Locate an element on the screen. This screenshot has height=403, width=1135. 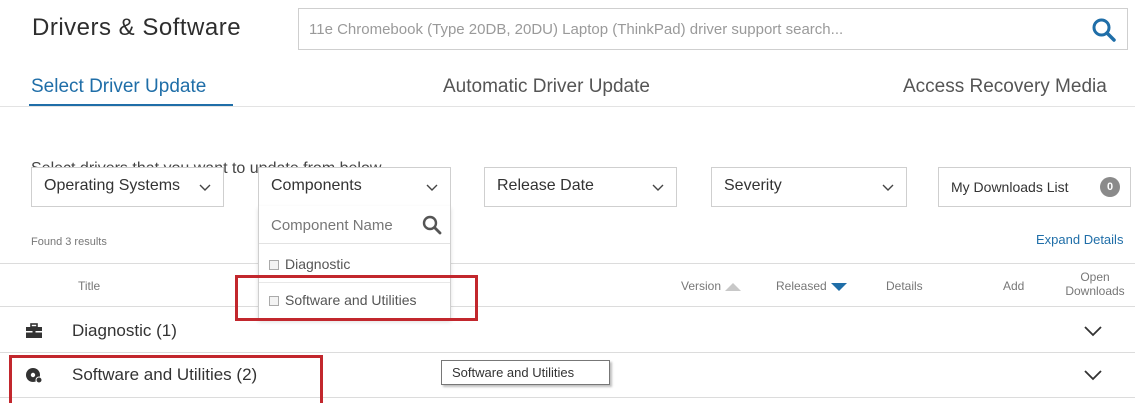
severity-dropdown: Severity is located at coordinates (809, 187).